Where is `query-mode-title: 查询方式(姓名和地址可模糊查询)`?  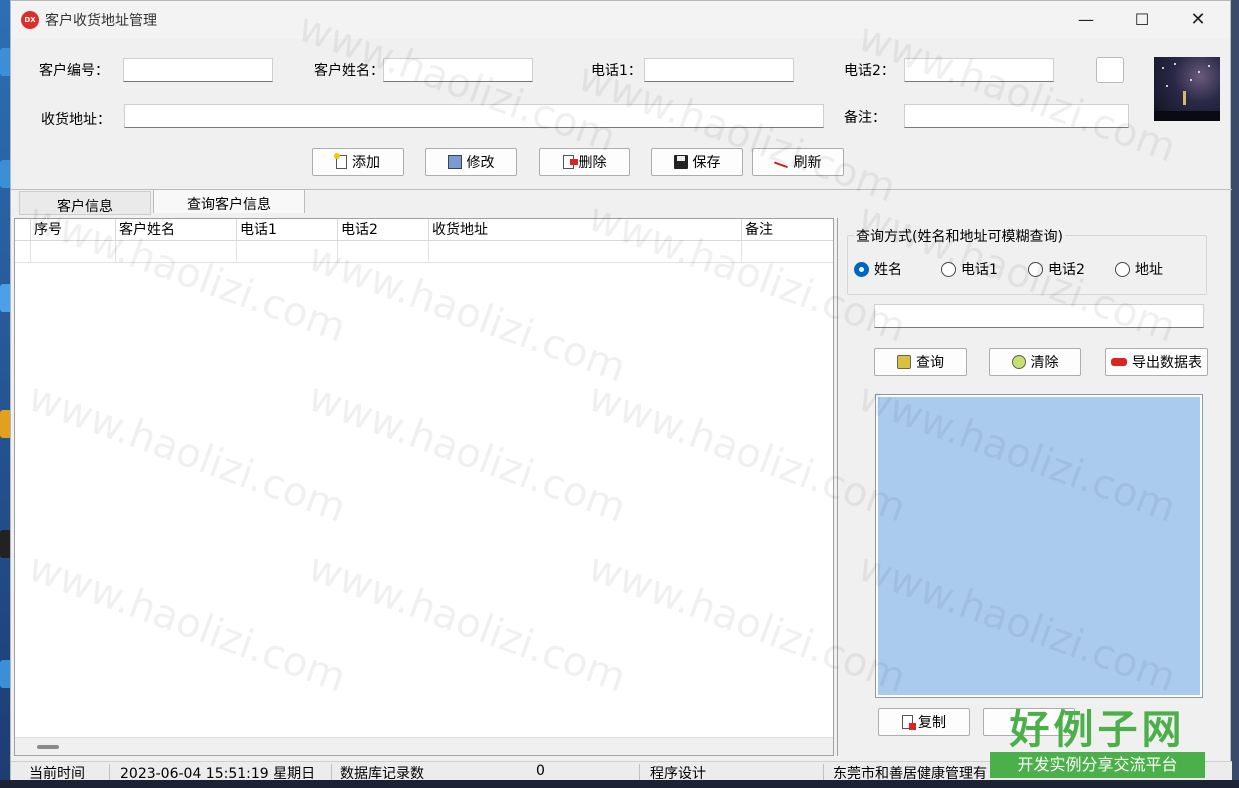 query-mode-title: 查询方式(姓名和地址可模糊查询) is located at coordinates (959, 236).